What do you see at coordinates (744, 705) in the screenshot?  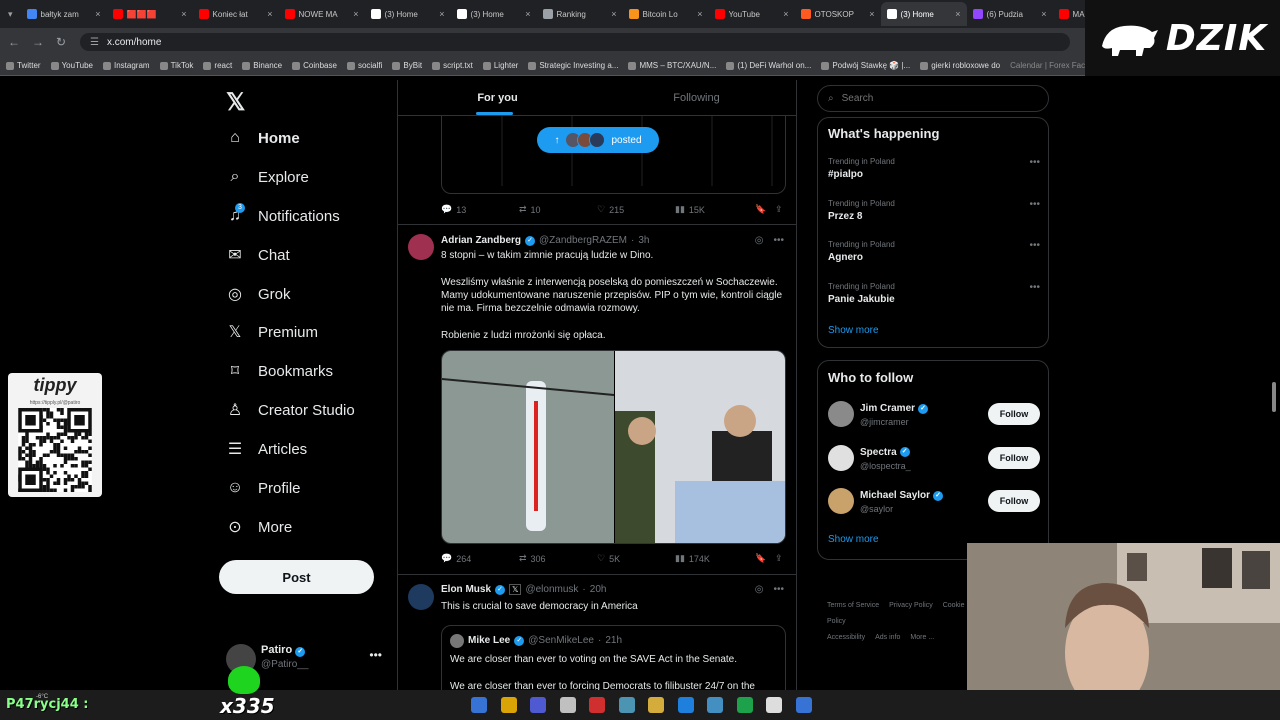 I see `spotify-icon` at bounding box center [744, 705].